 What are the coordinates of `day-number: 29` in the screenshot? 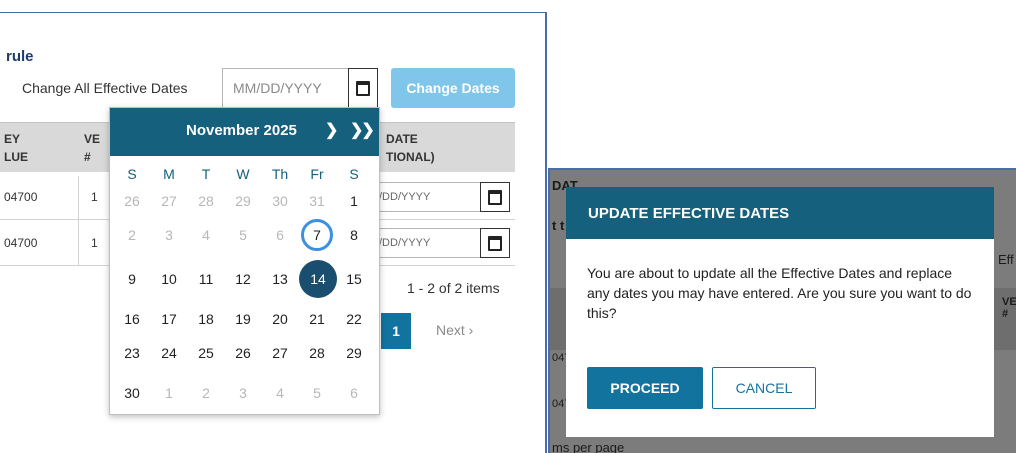 It's located at (243, 201).